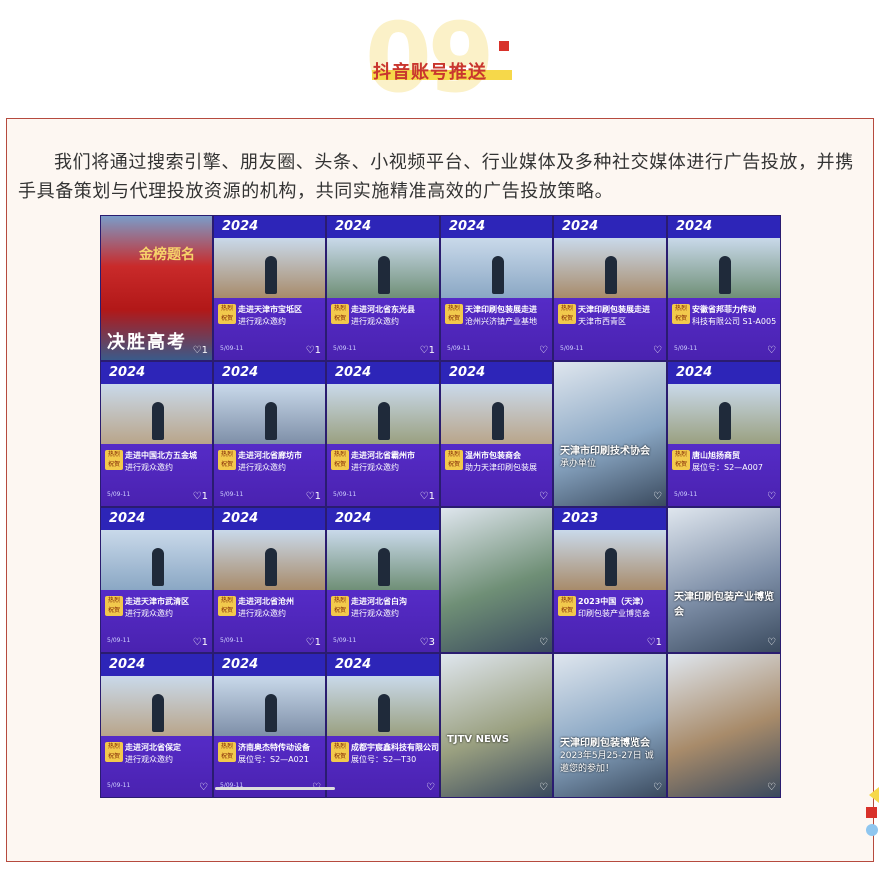  What do you see at coordinates (383, 725) in the screenshot?
I see `video-thumbnail: 2024 热烈 祝贺 成都宇宸鑫科技有限公司 展位号：S2—T30 ♡` at bounding box center [383, 725].